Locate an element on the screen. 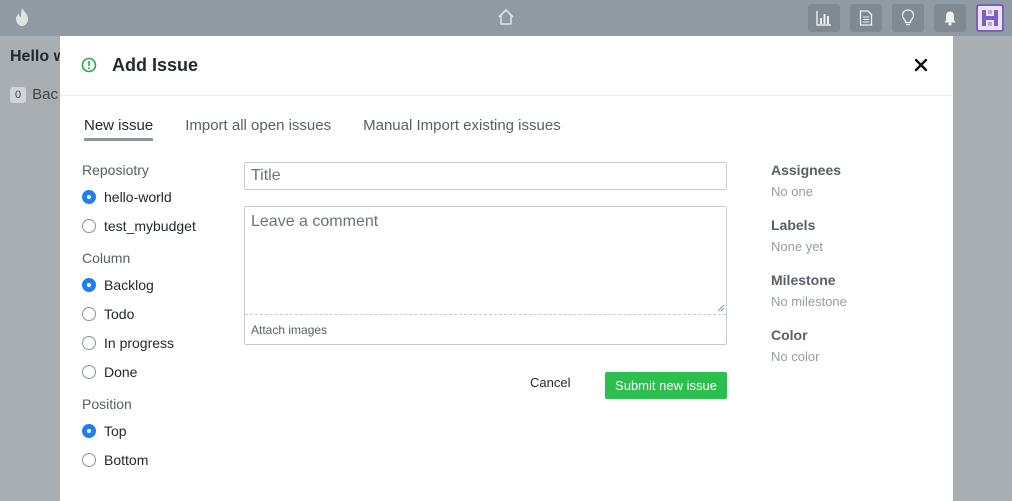 This screenshot has height=501, width=1012. bell-icon is located at coordinates (950, 18).